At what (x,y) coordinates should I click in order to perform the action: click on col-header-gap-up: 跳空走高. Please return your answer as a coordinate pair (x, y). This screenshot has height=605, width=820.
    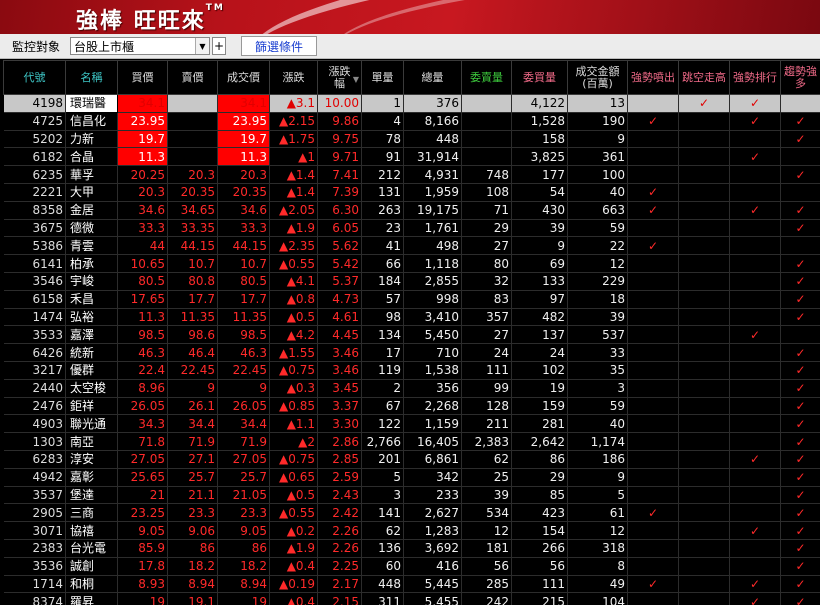
    Looking at the image, I should click on (704, 77).